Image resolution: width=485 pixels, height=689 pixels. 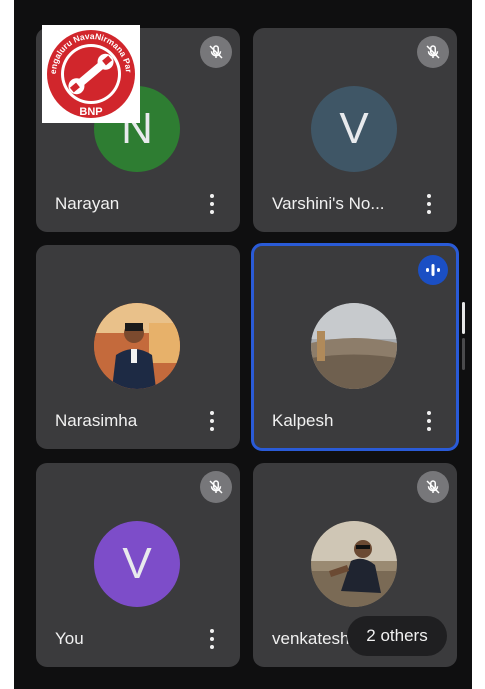 I want to click on participant-tile-narasimha: Narasimha, so click(x=138, y=347).